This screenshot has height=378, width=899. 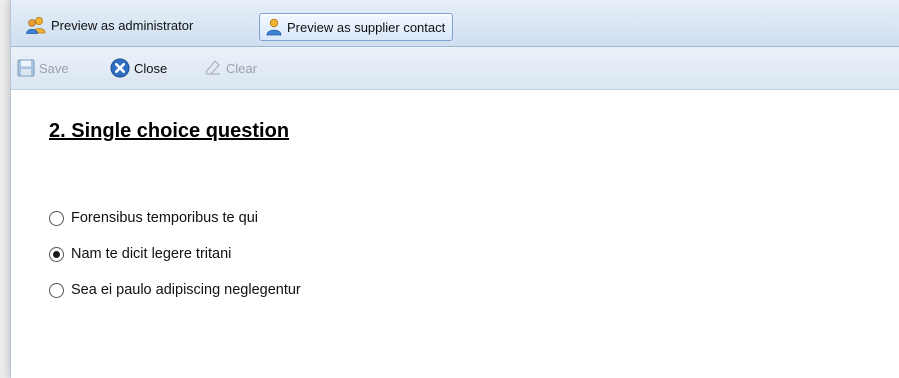 I want to click on save-button: Save, so click(x=43, y=68).